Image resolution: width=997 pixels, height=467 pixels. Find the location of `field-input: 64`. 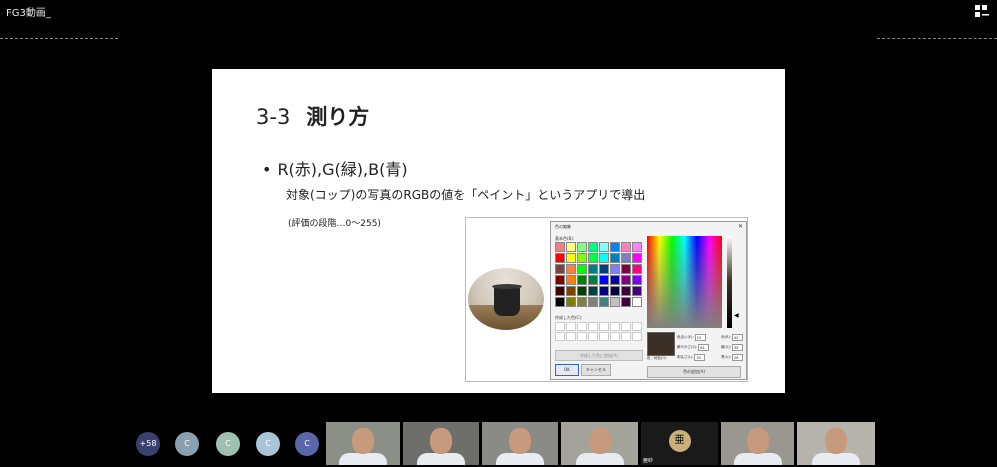

field-input: 64 is located at coordinates (704, 347).